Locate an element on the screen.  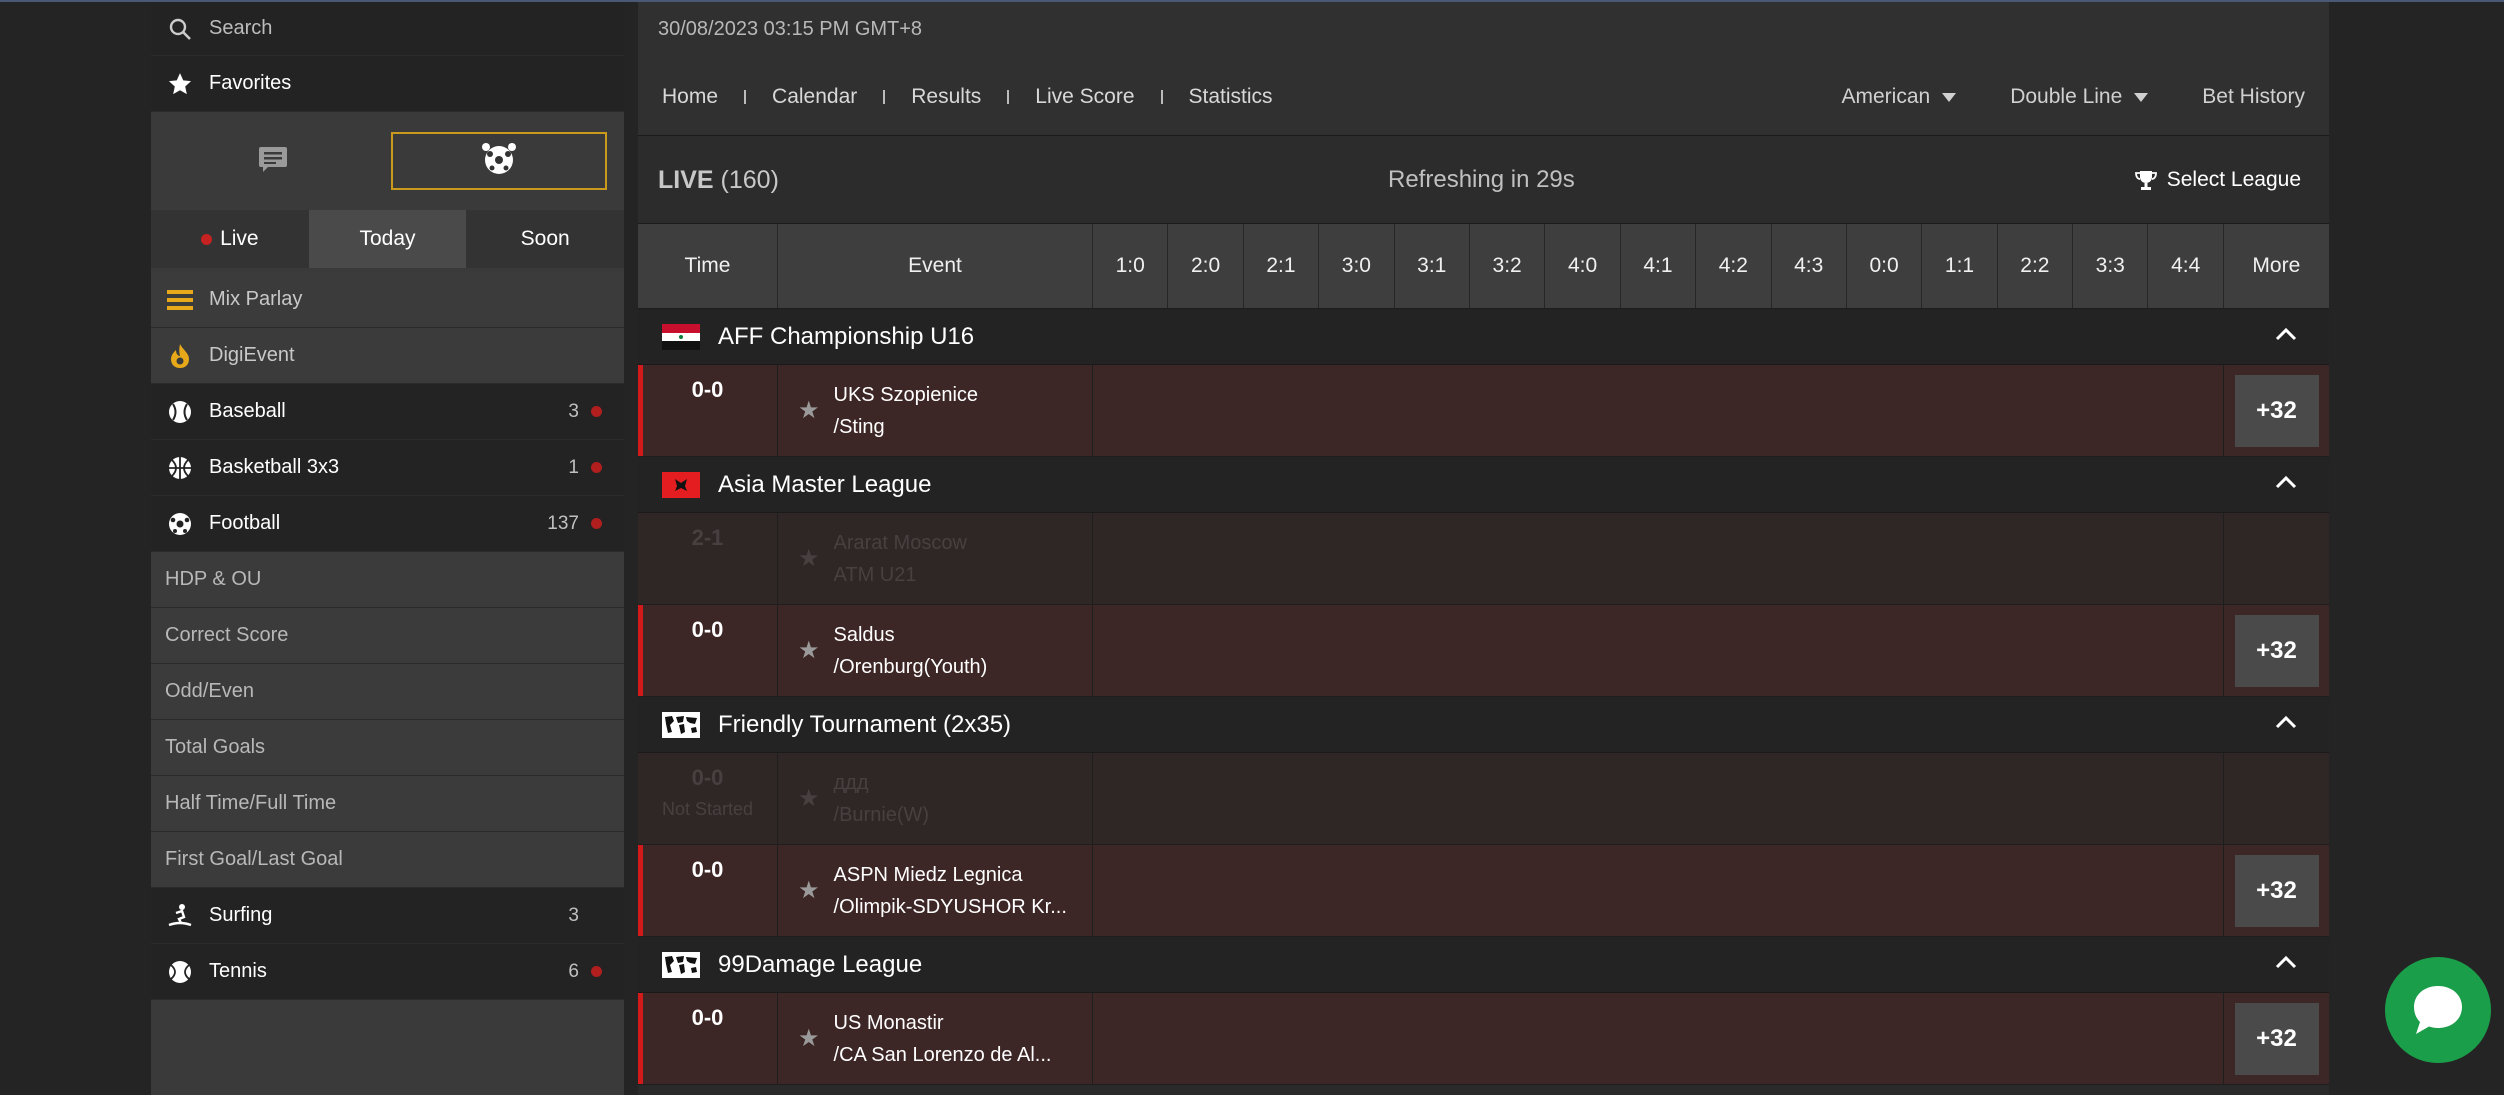
col-score: 4:4 is located at coordinates (2186, 266).